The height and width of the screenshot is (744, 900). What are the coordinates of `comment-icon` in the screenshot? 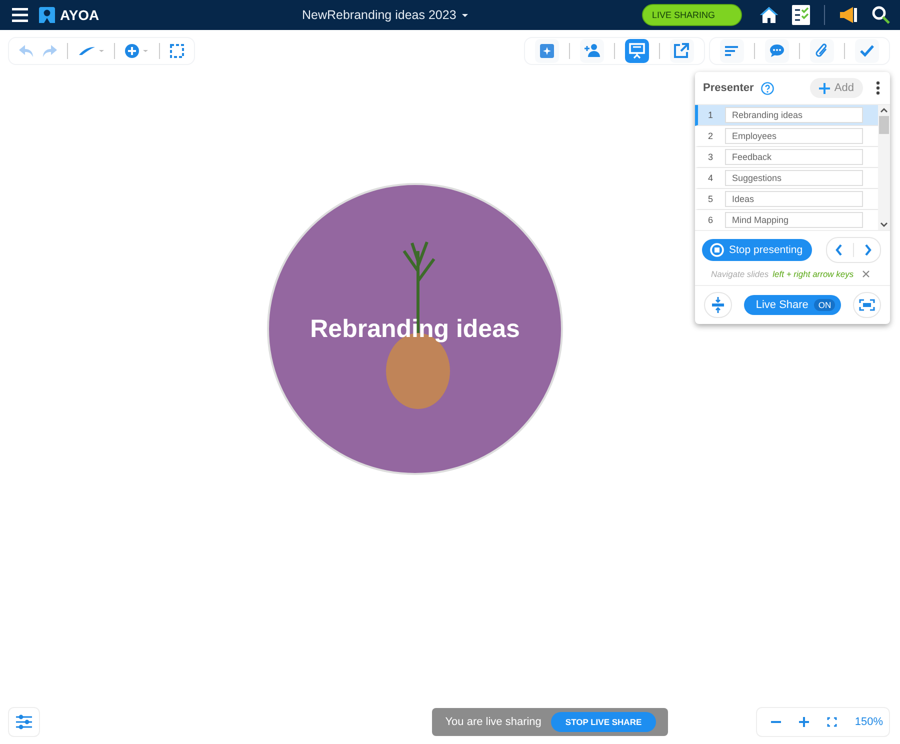 It's located at (777, 51).